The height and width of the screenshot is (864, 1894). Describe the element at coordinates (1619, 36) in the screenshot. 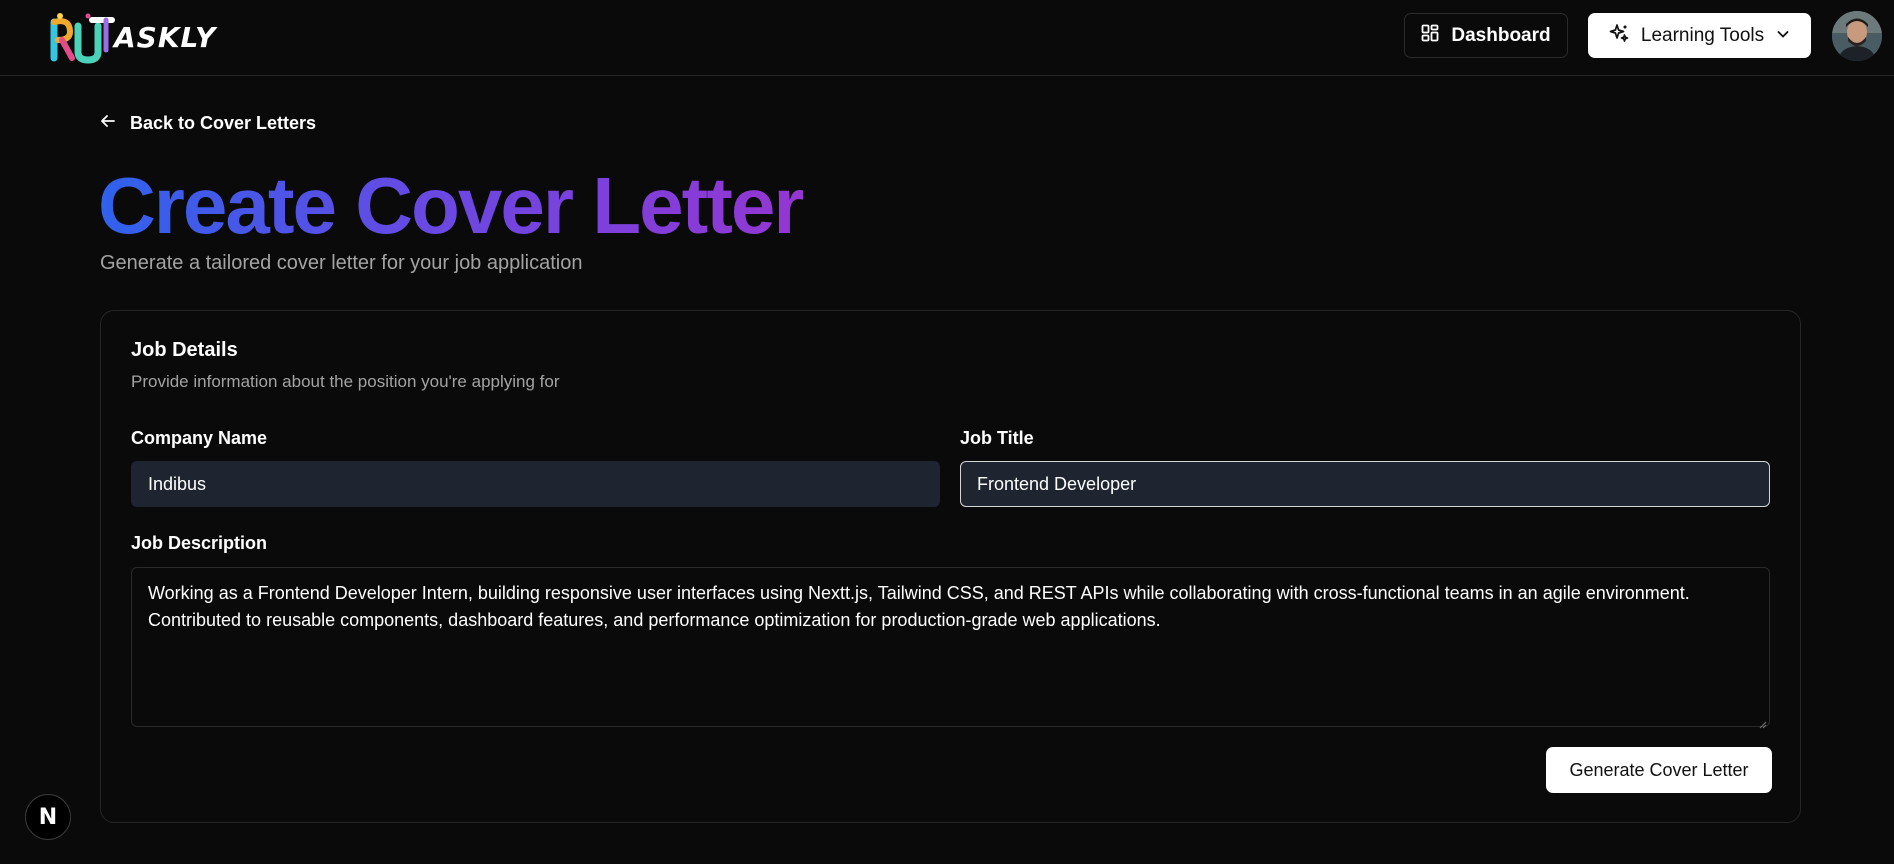

I see `sparkles-icon` at that location.